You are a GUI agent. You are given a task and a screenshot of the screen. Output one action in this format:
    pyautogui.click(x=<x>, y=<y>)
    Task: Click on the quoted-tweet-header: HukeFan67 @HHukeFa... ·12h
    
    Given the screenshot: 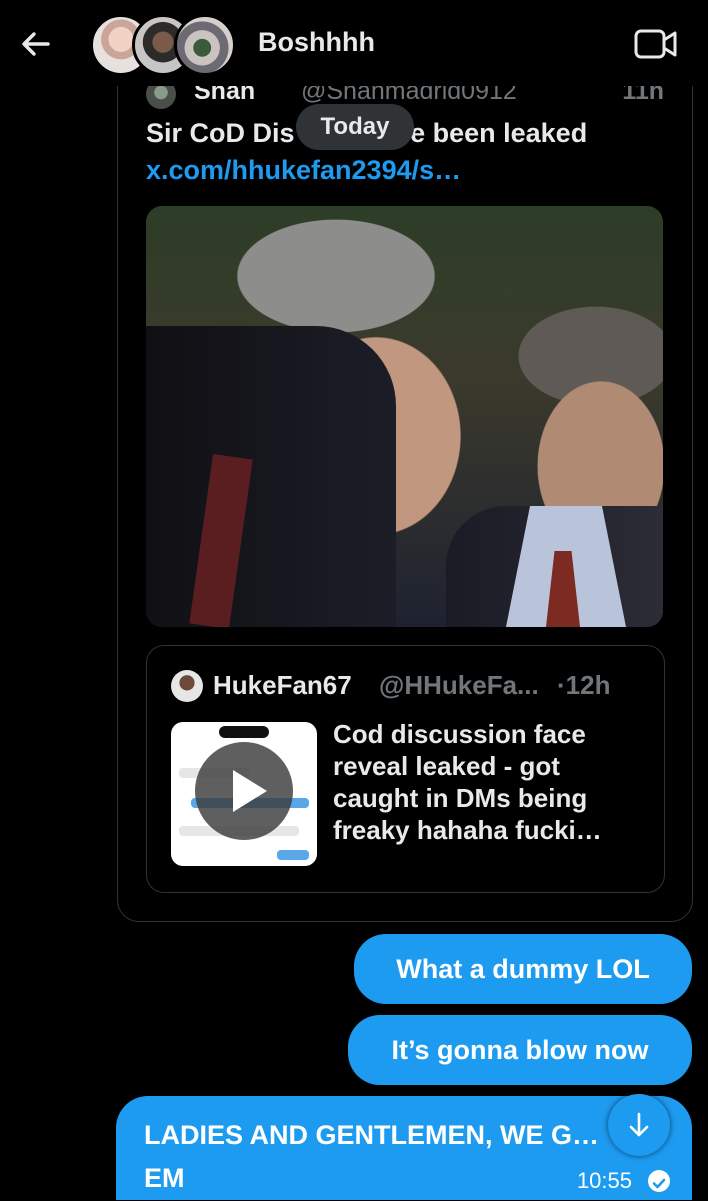 What is the action you would take?
    pyautogui.click(x=405, y=687)
    